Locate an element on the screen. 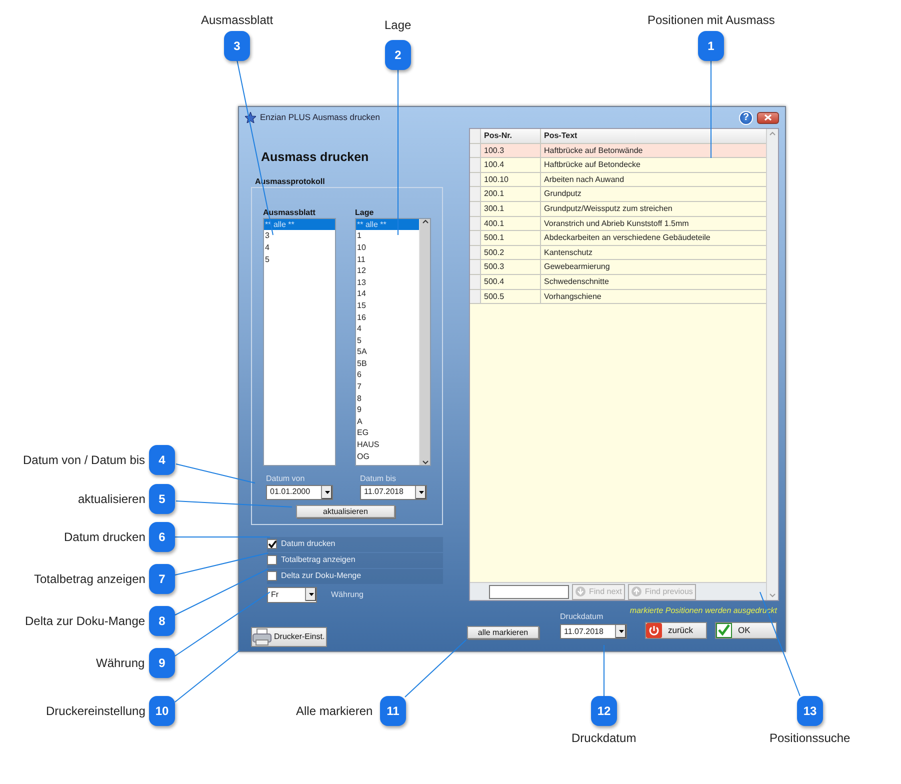 The width and height of the screenshot is (901, 784). list-item: EG is located at coordinates (387, 433).